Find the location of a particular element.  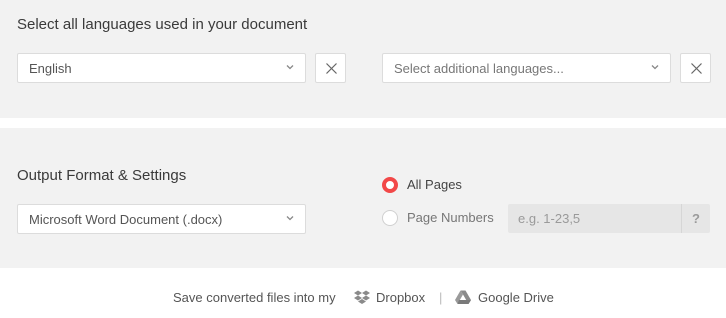

primary-language-select: English is located at coordinates (161, 68).